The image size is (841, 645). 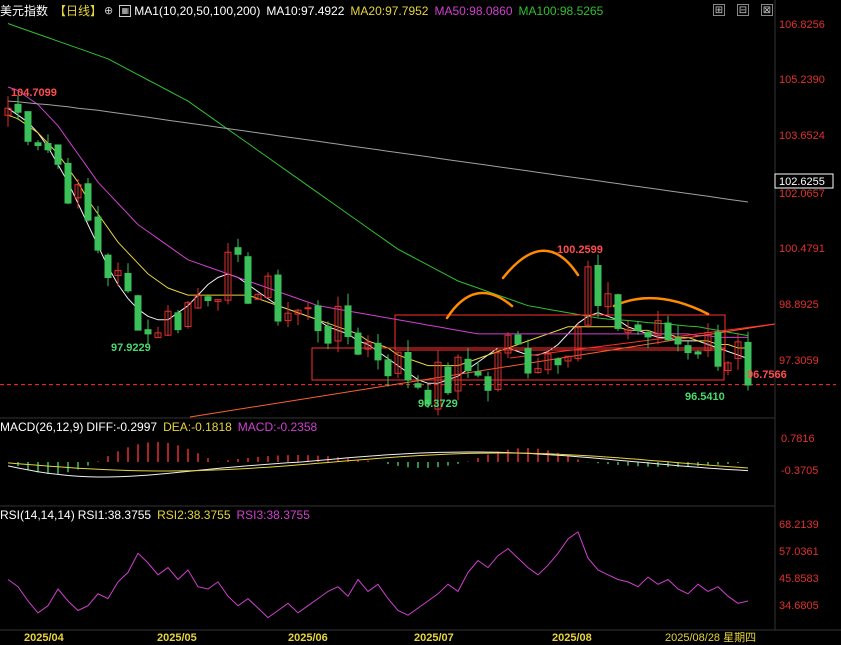 What do you see at coordinates (78, 11) in the screenshot?
I see `period-label: 【日线】` at bounding box center [78, 11].